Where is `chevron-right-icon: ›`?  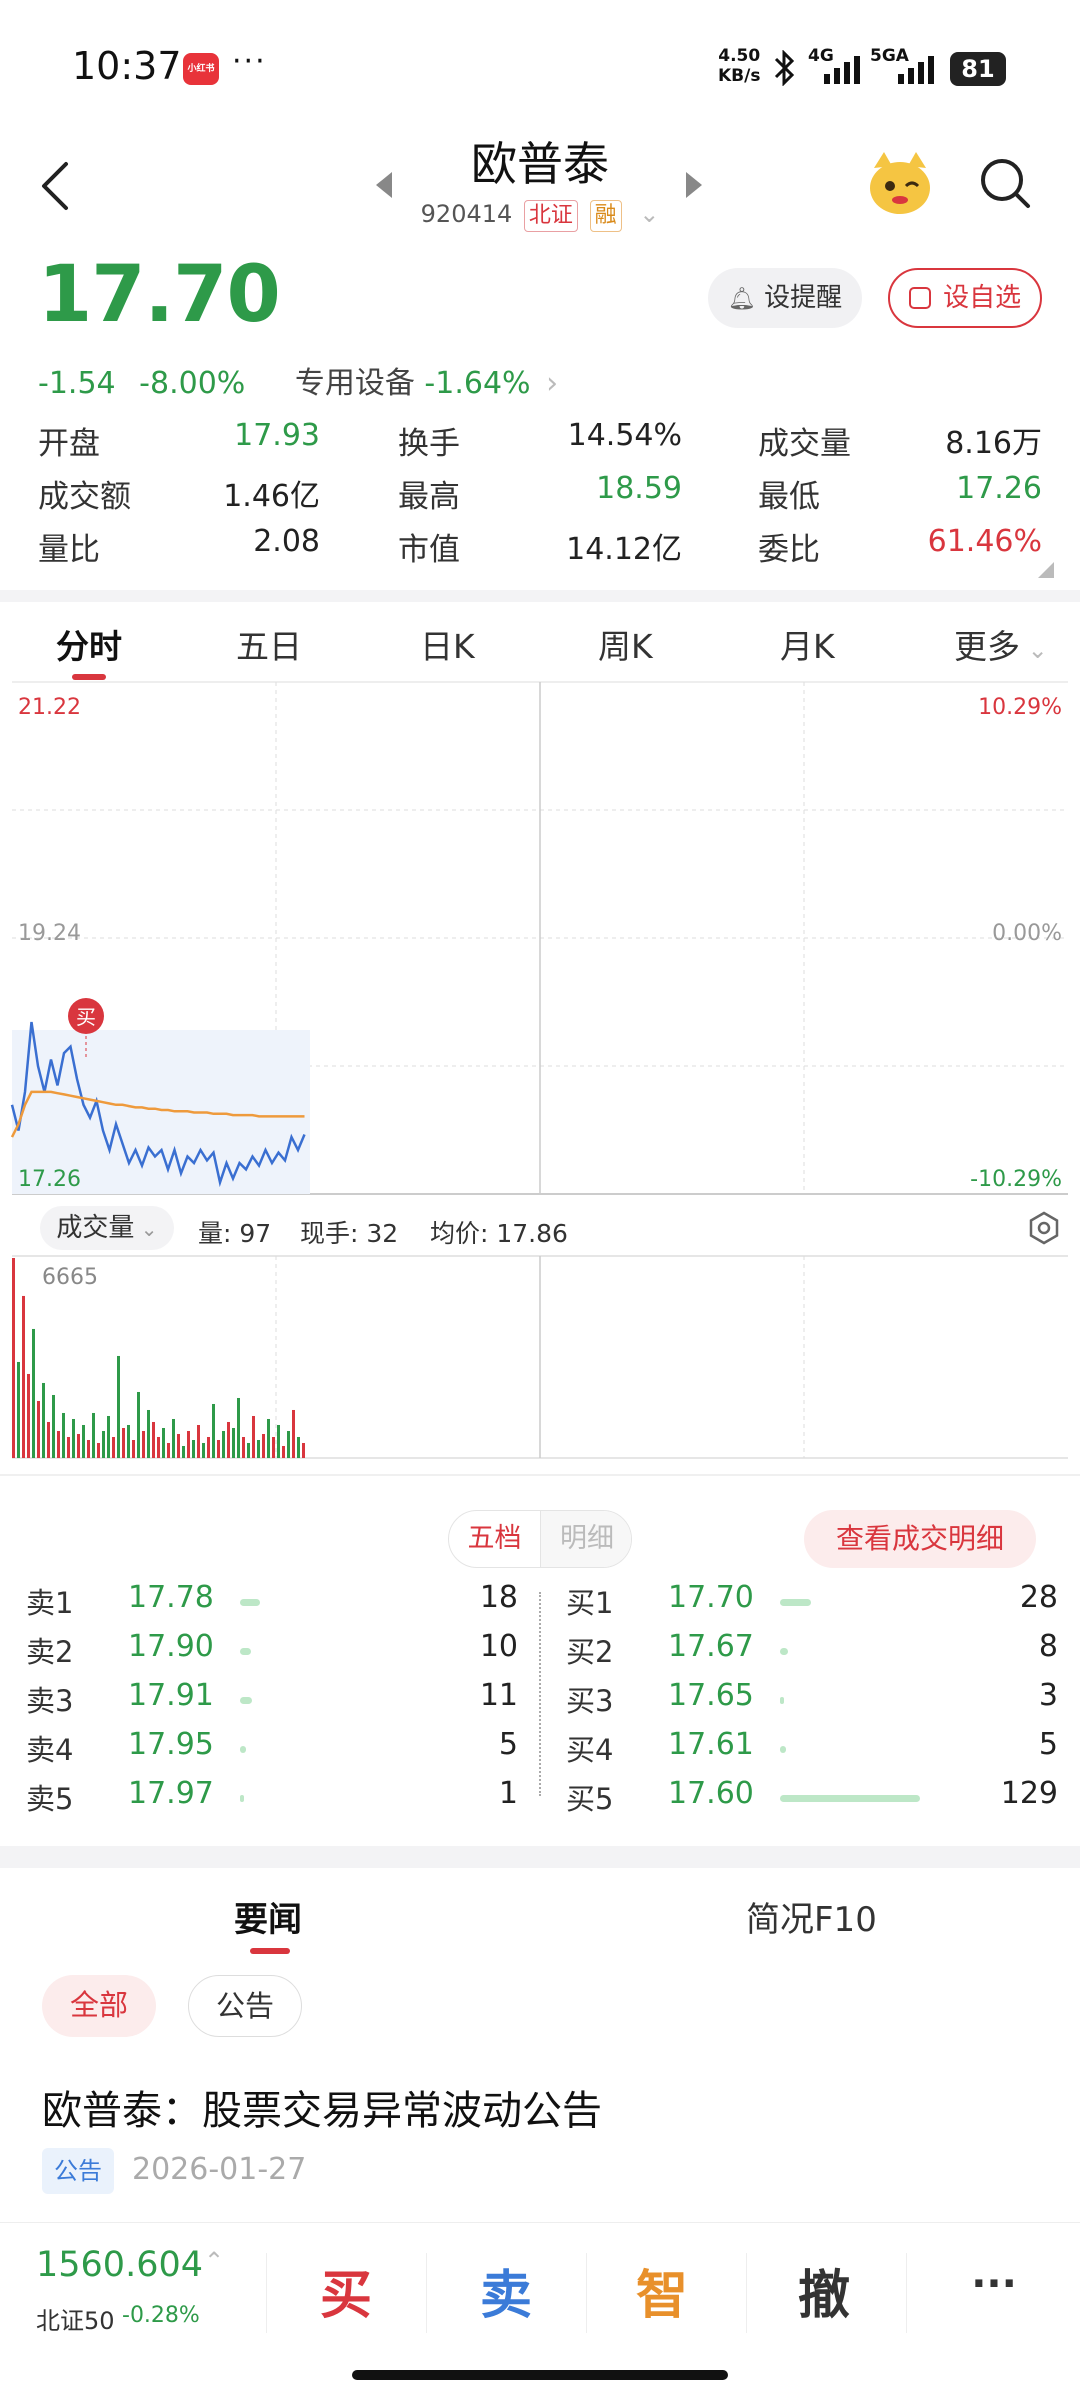
chevron-right-icon: › is located at coordinates (552, 383).